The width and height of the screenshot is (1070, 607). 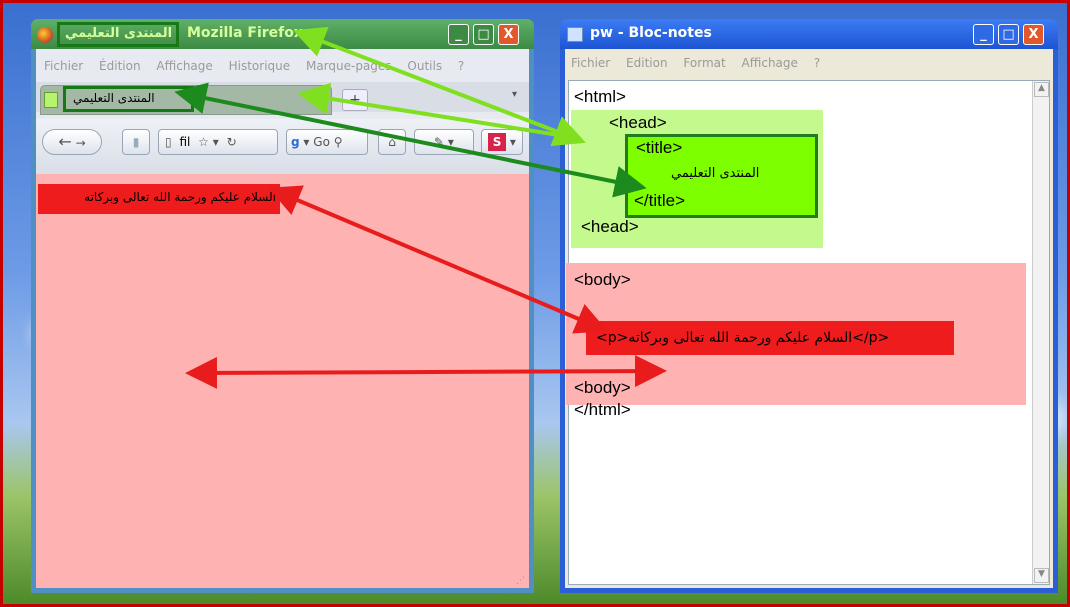 I want to click on resize-grip-icon: ⋰, so click(x=520, y=581).